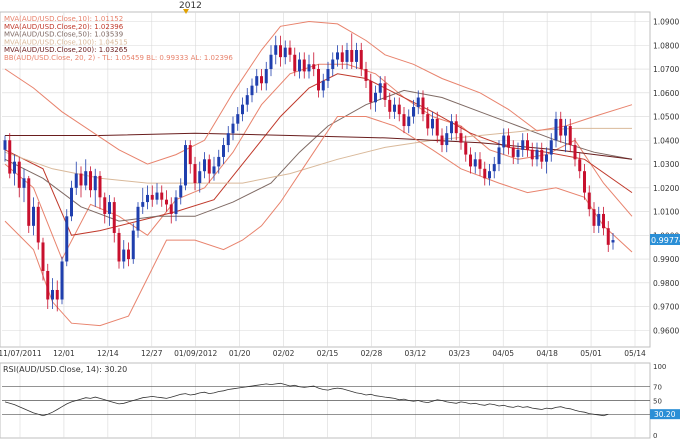  I want to click on date-tick-label: 05/14, so click(635, 353).